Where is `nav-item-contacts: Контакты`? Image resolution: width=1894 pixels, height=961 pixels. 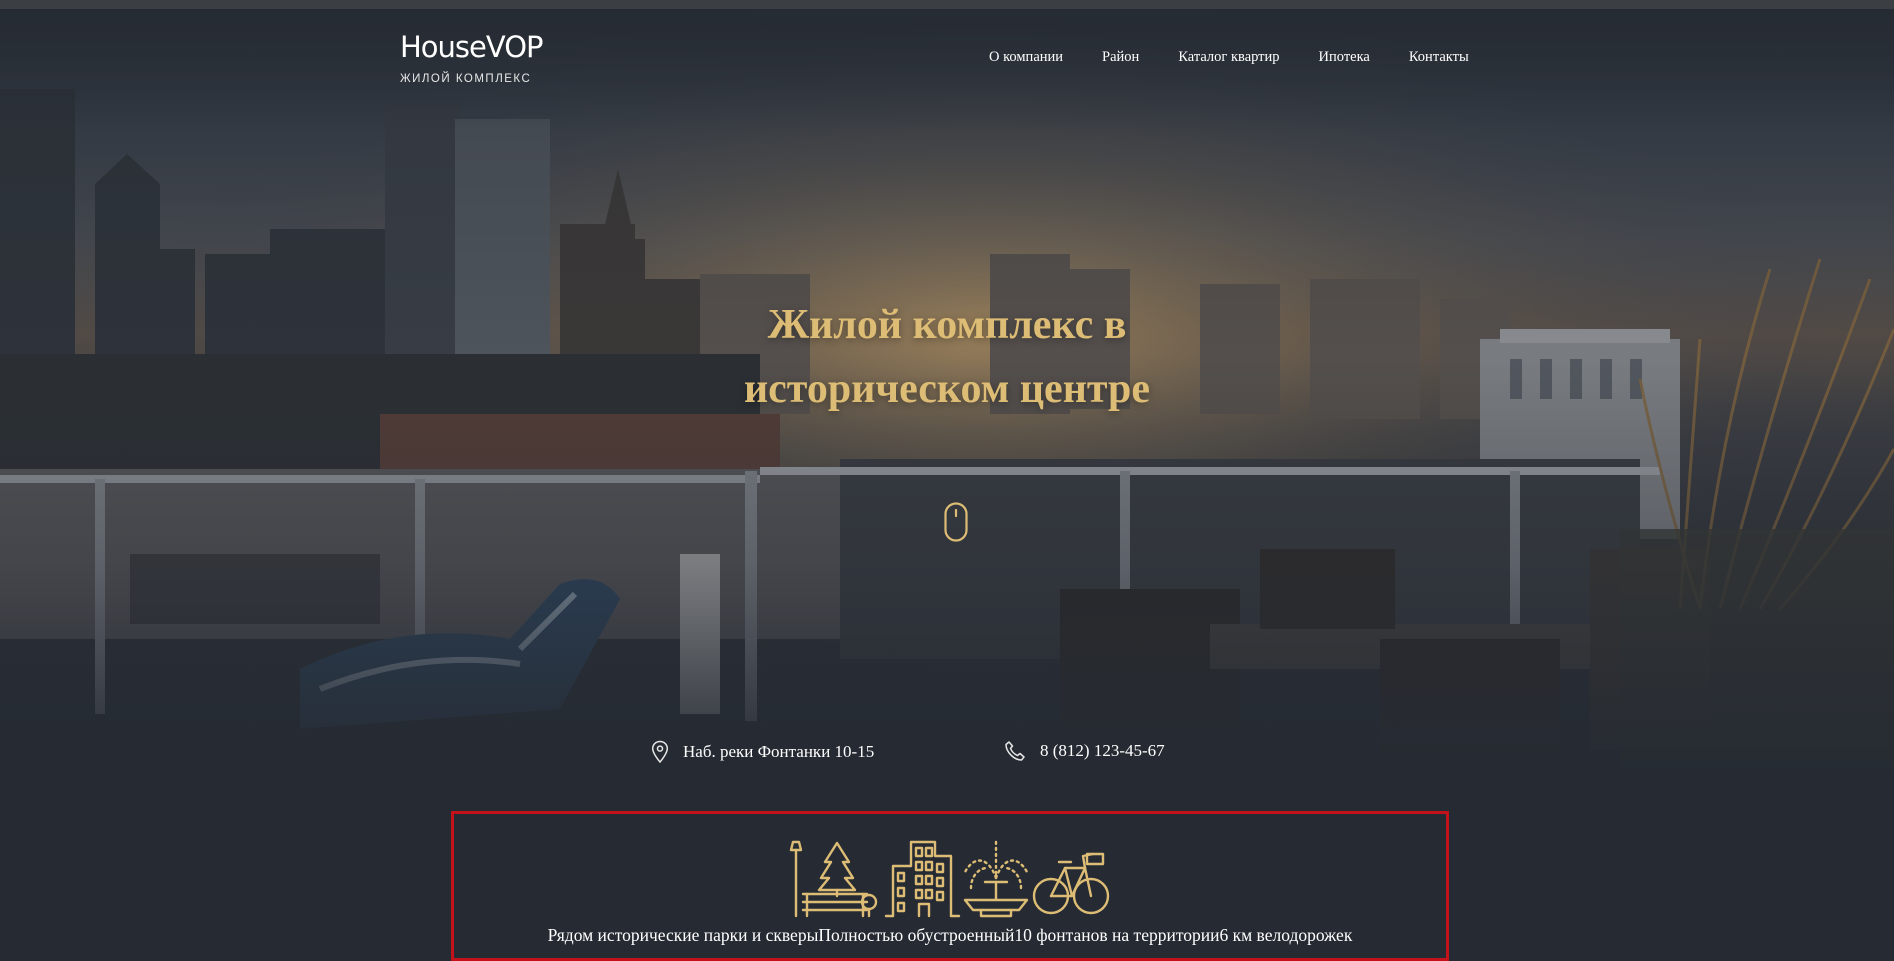
nav-item-contacts: Контакты is located at coordinates (1439, 57).